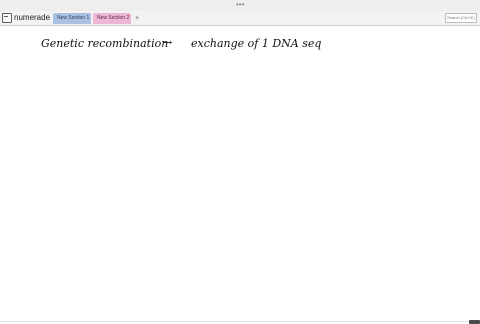 This screenshot has width=480, height=324. Describe the element at coordinates (104, 43) in the screenshot. I see `handwriting-term: Genetic recombination` at that location.